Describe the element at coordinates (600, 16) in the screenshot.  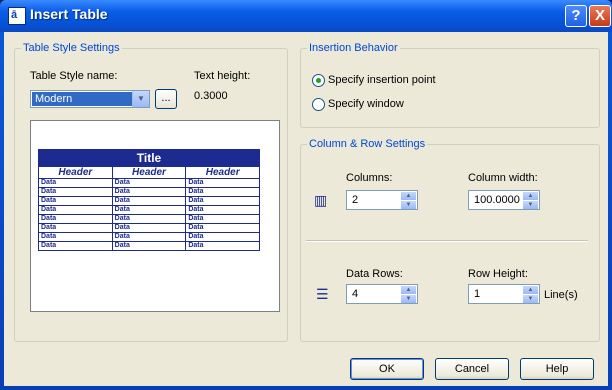
I see `close-button: X` at that location.